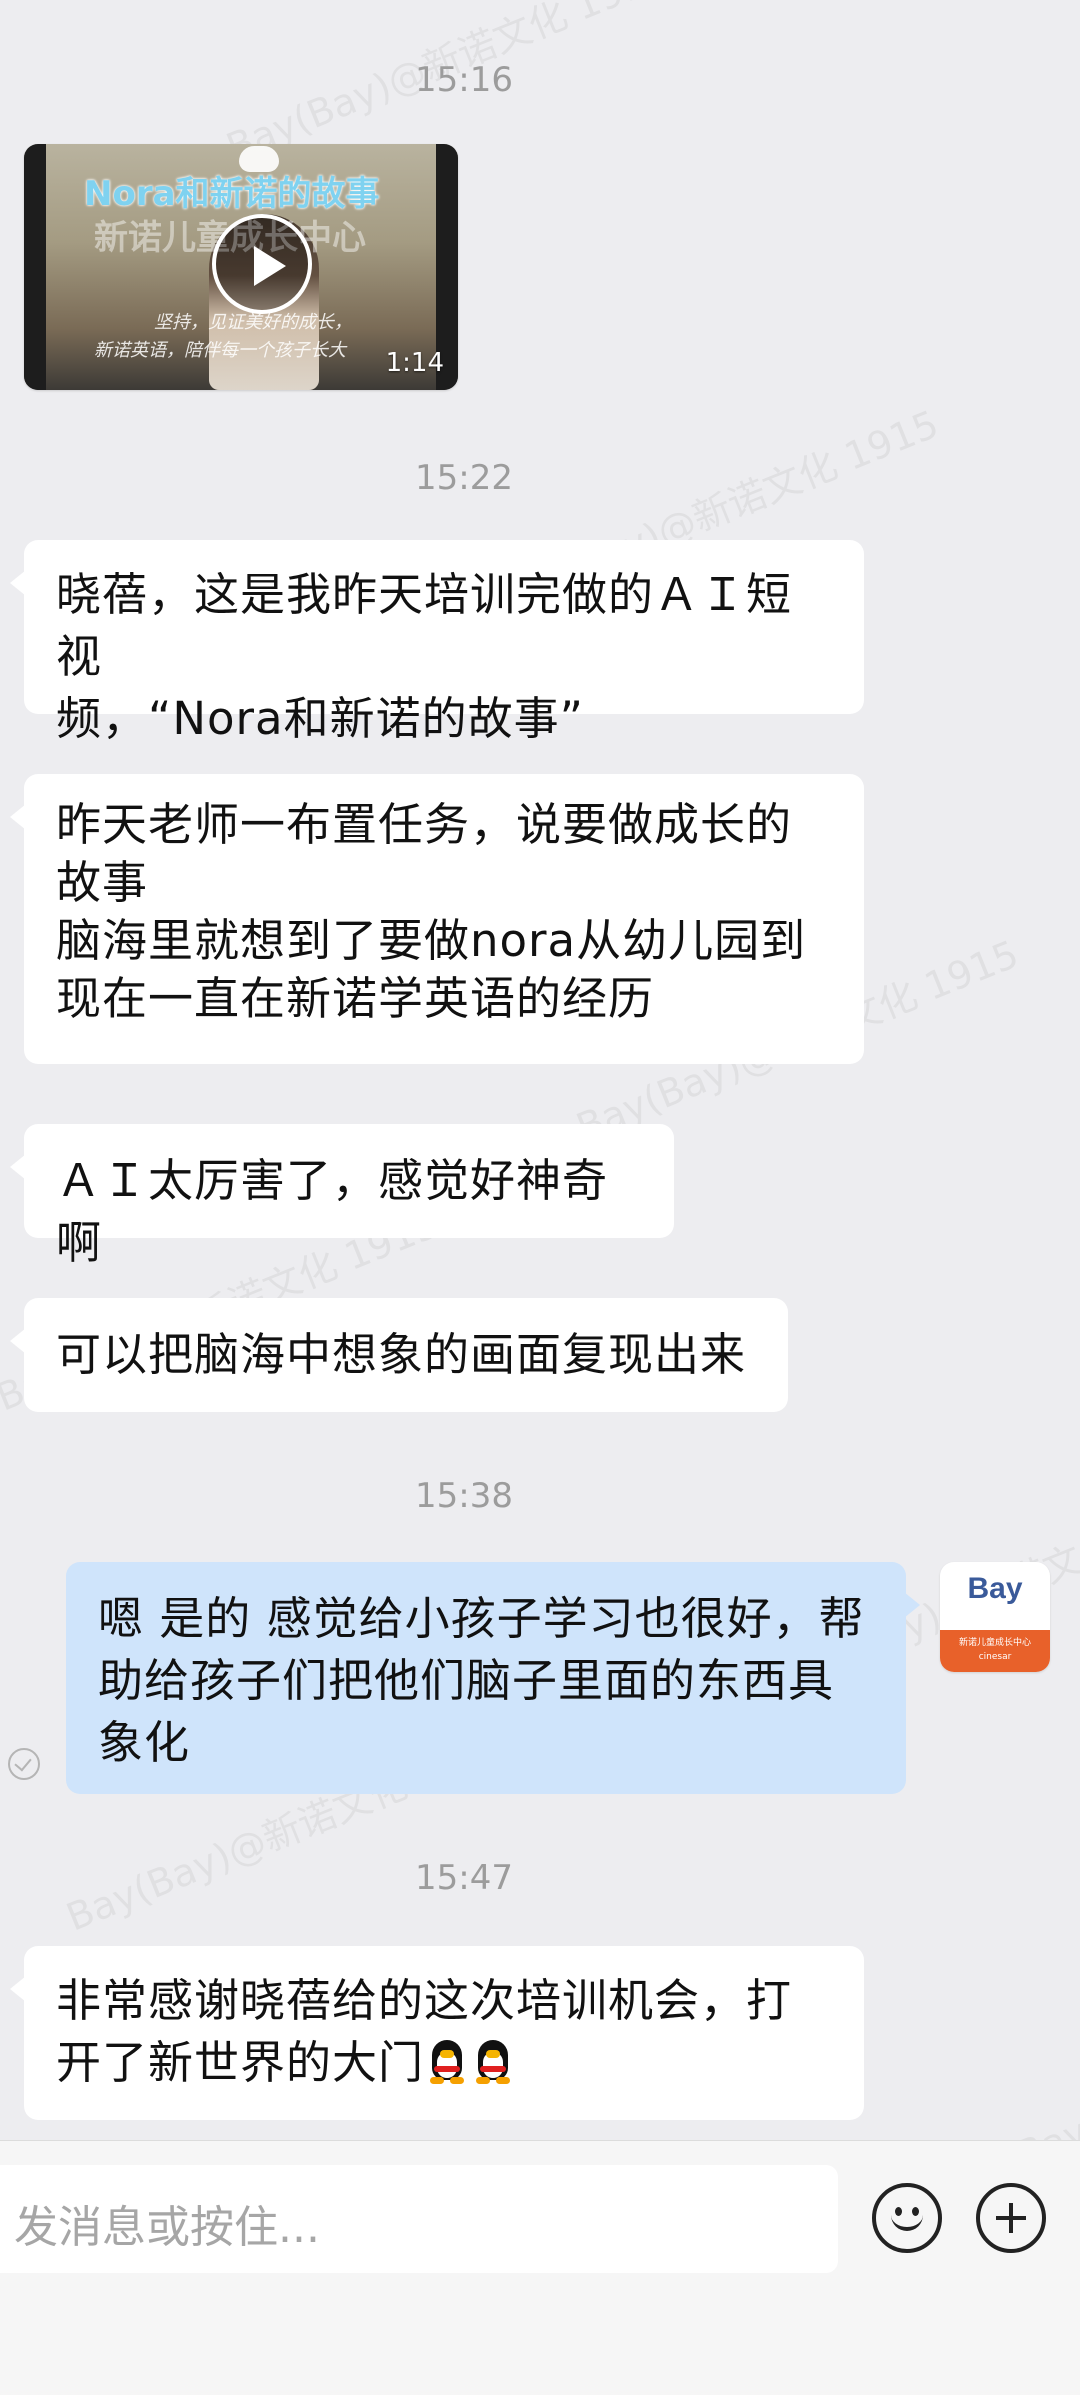 This screenshot has width=1080, height=2395. I want to click on smile-icon, so click(907, 2218).